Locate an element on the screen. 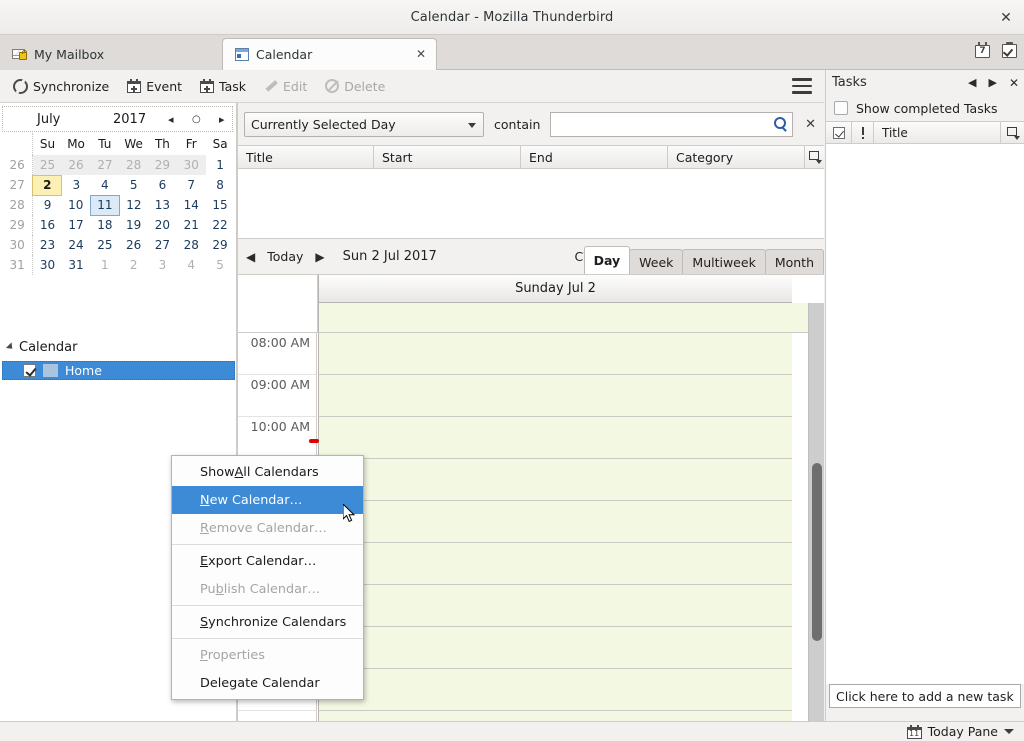 The width and height of the screenshot is (1024, 741). minicalendar-month-label: July is located at coordinates (48, 119).